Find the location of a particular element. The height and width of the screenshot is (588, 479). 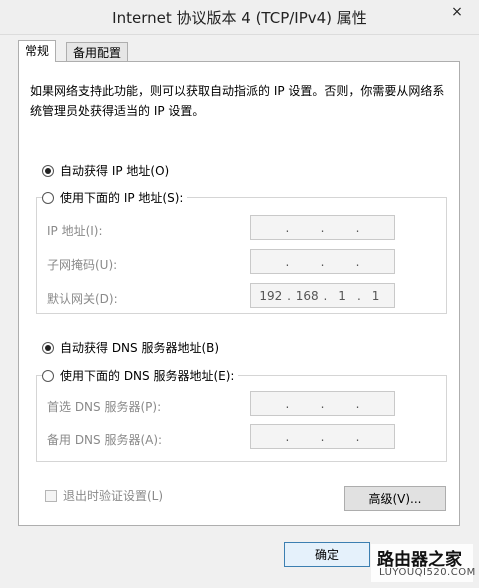

auto-ip-label: 自动获得 IP 地址(O) is located at coordinates (115, 171).